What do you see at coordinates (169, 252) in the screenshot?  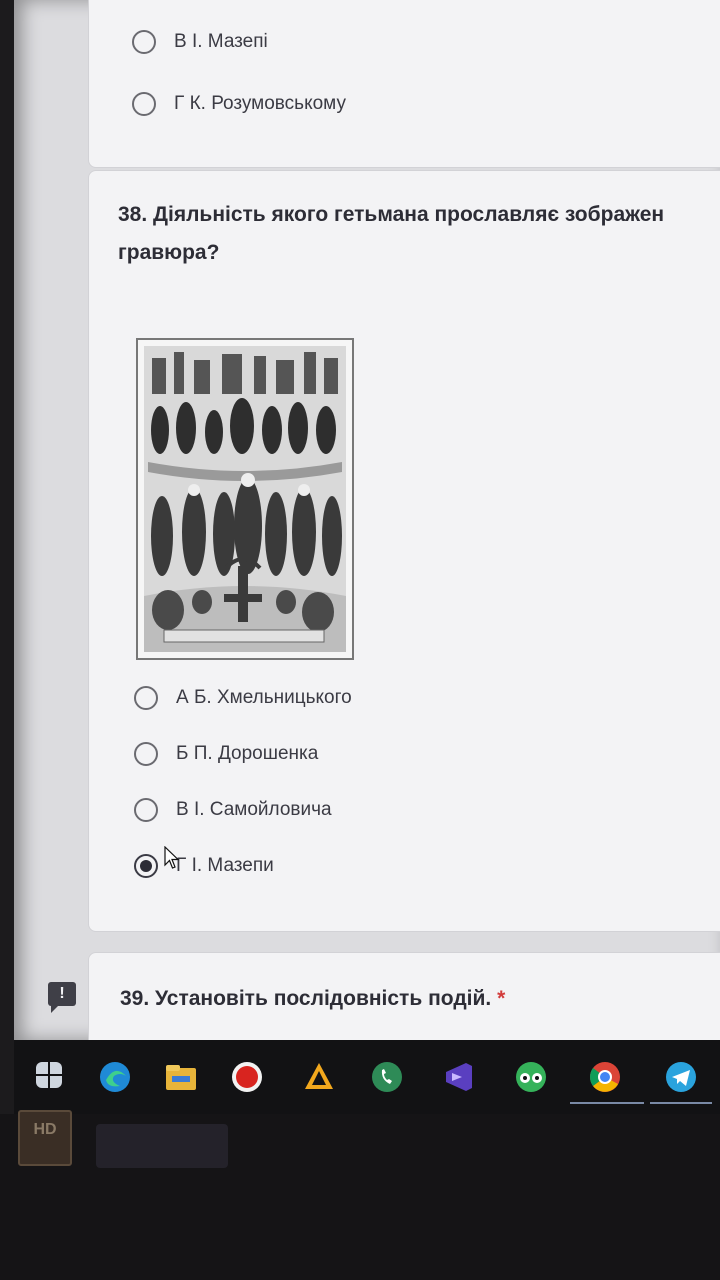 I see `question-title-line2: гравюра?` at bounding box center [169, 252].